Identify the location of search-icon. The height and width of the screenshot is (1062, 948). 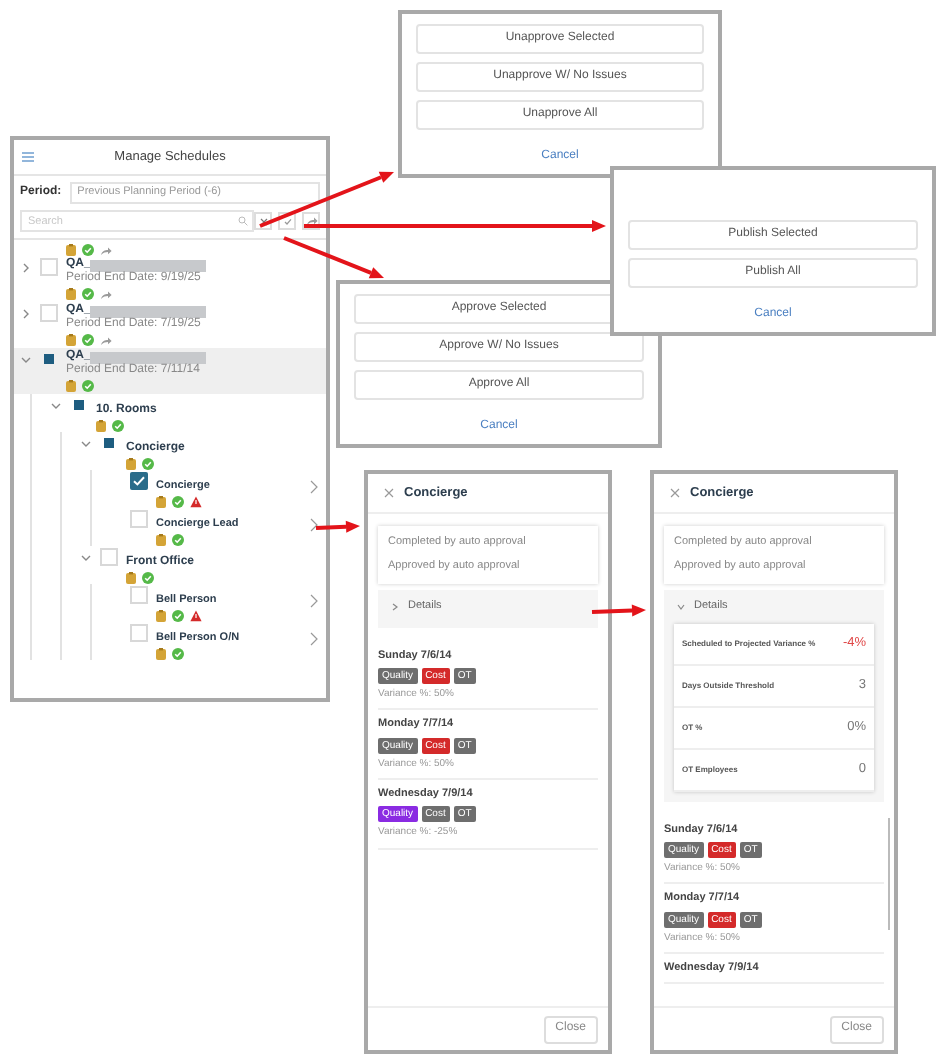
(243, 221).